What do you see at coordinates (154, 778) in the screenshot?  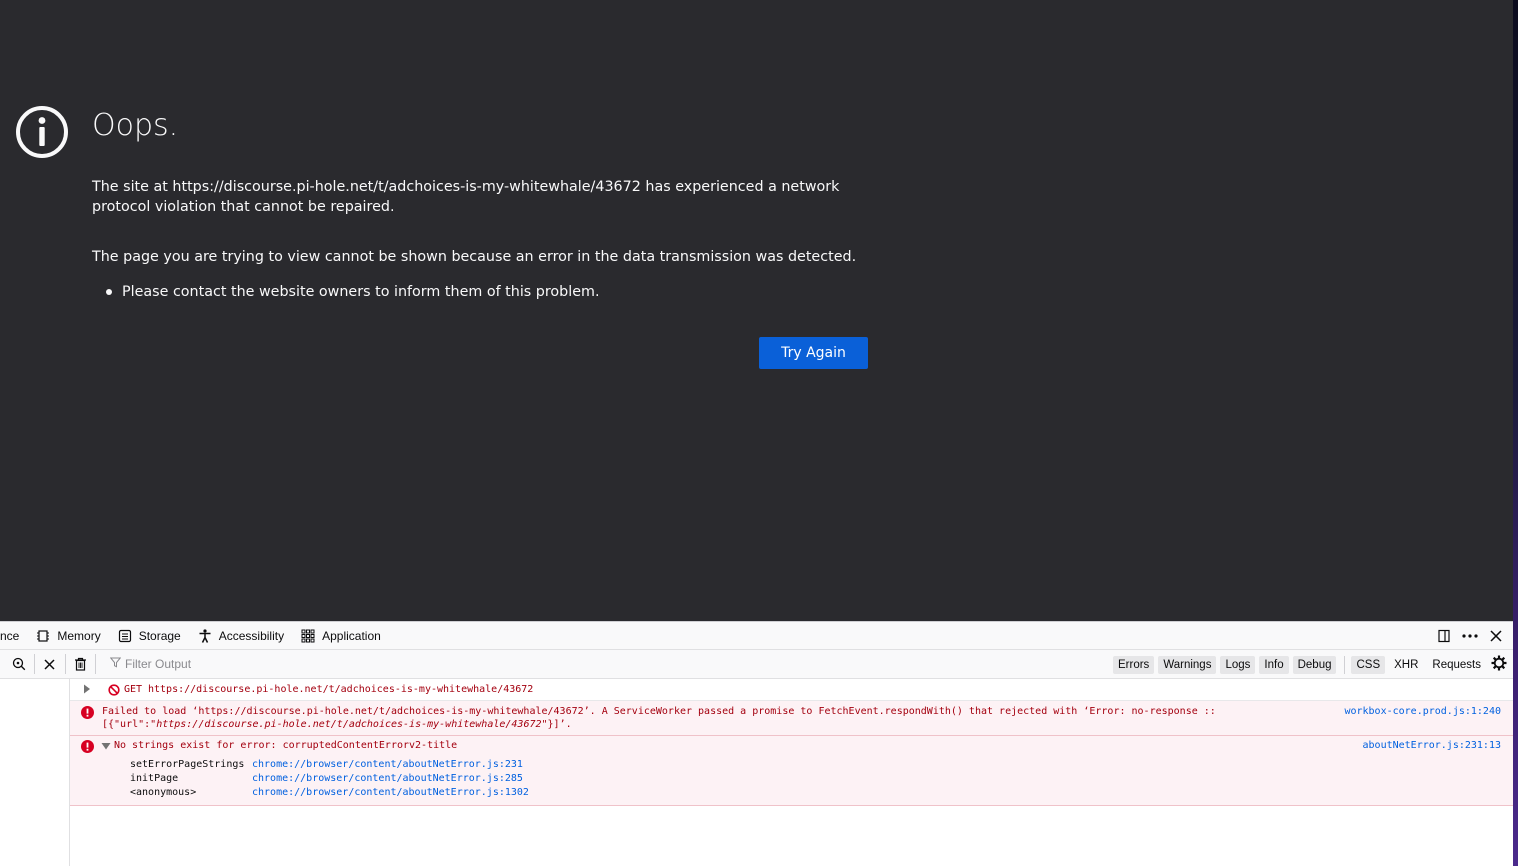 I see `stack-frame-function: initPage` at bounding box center [154, 778].